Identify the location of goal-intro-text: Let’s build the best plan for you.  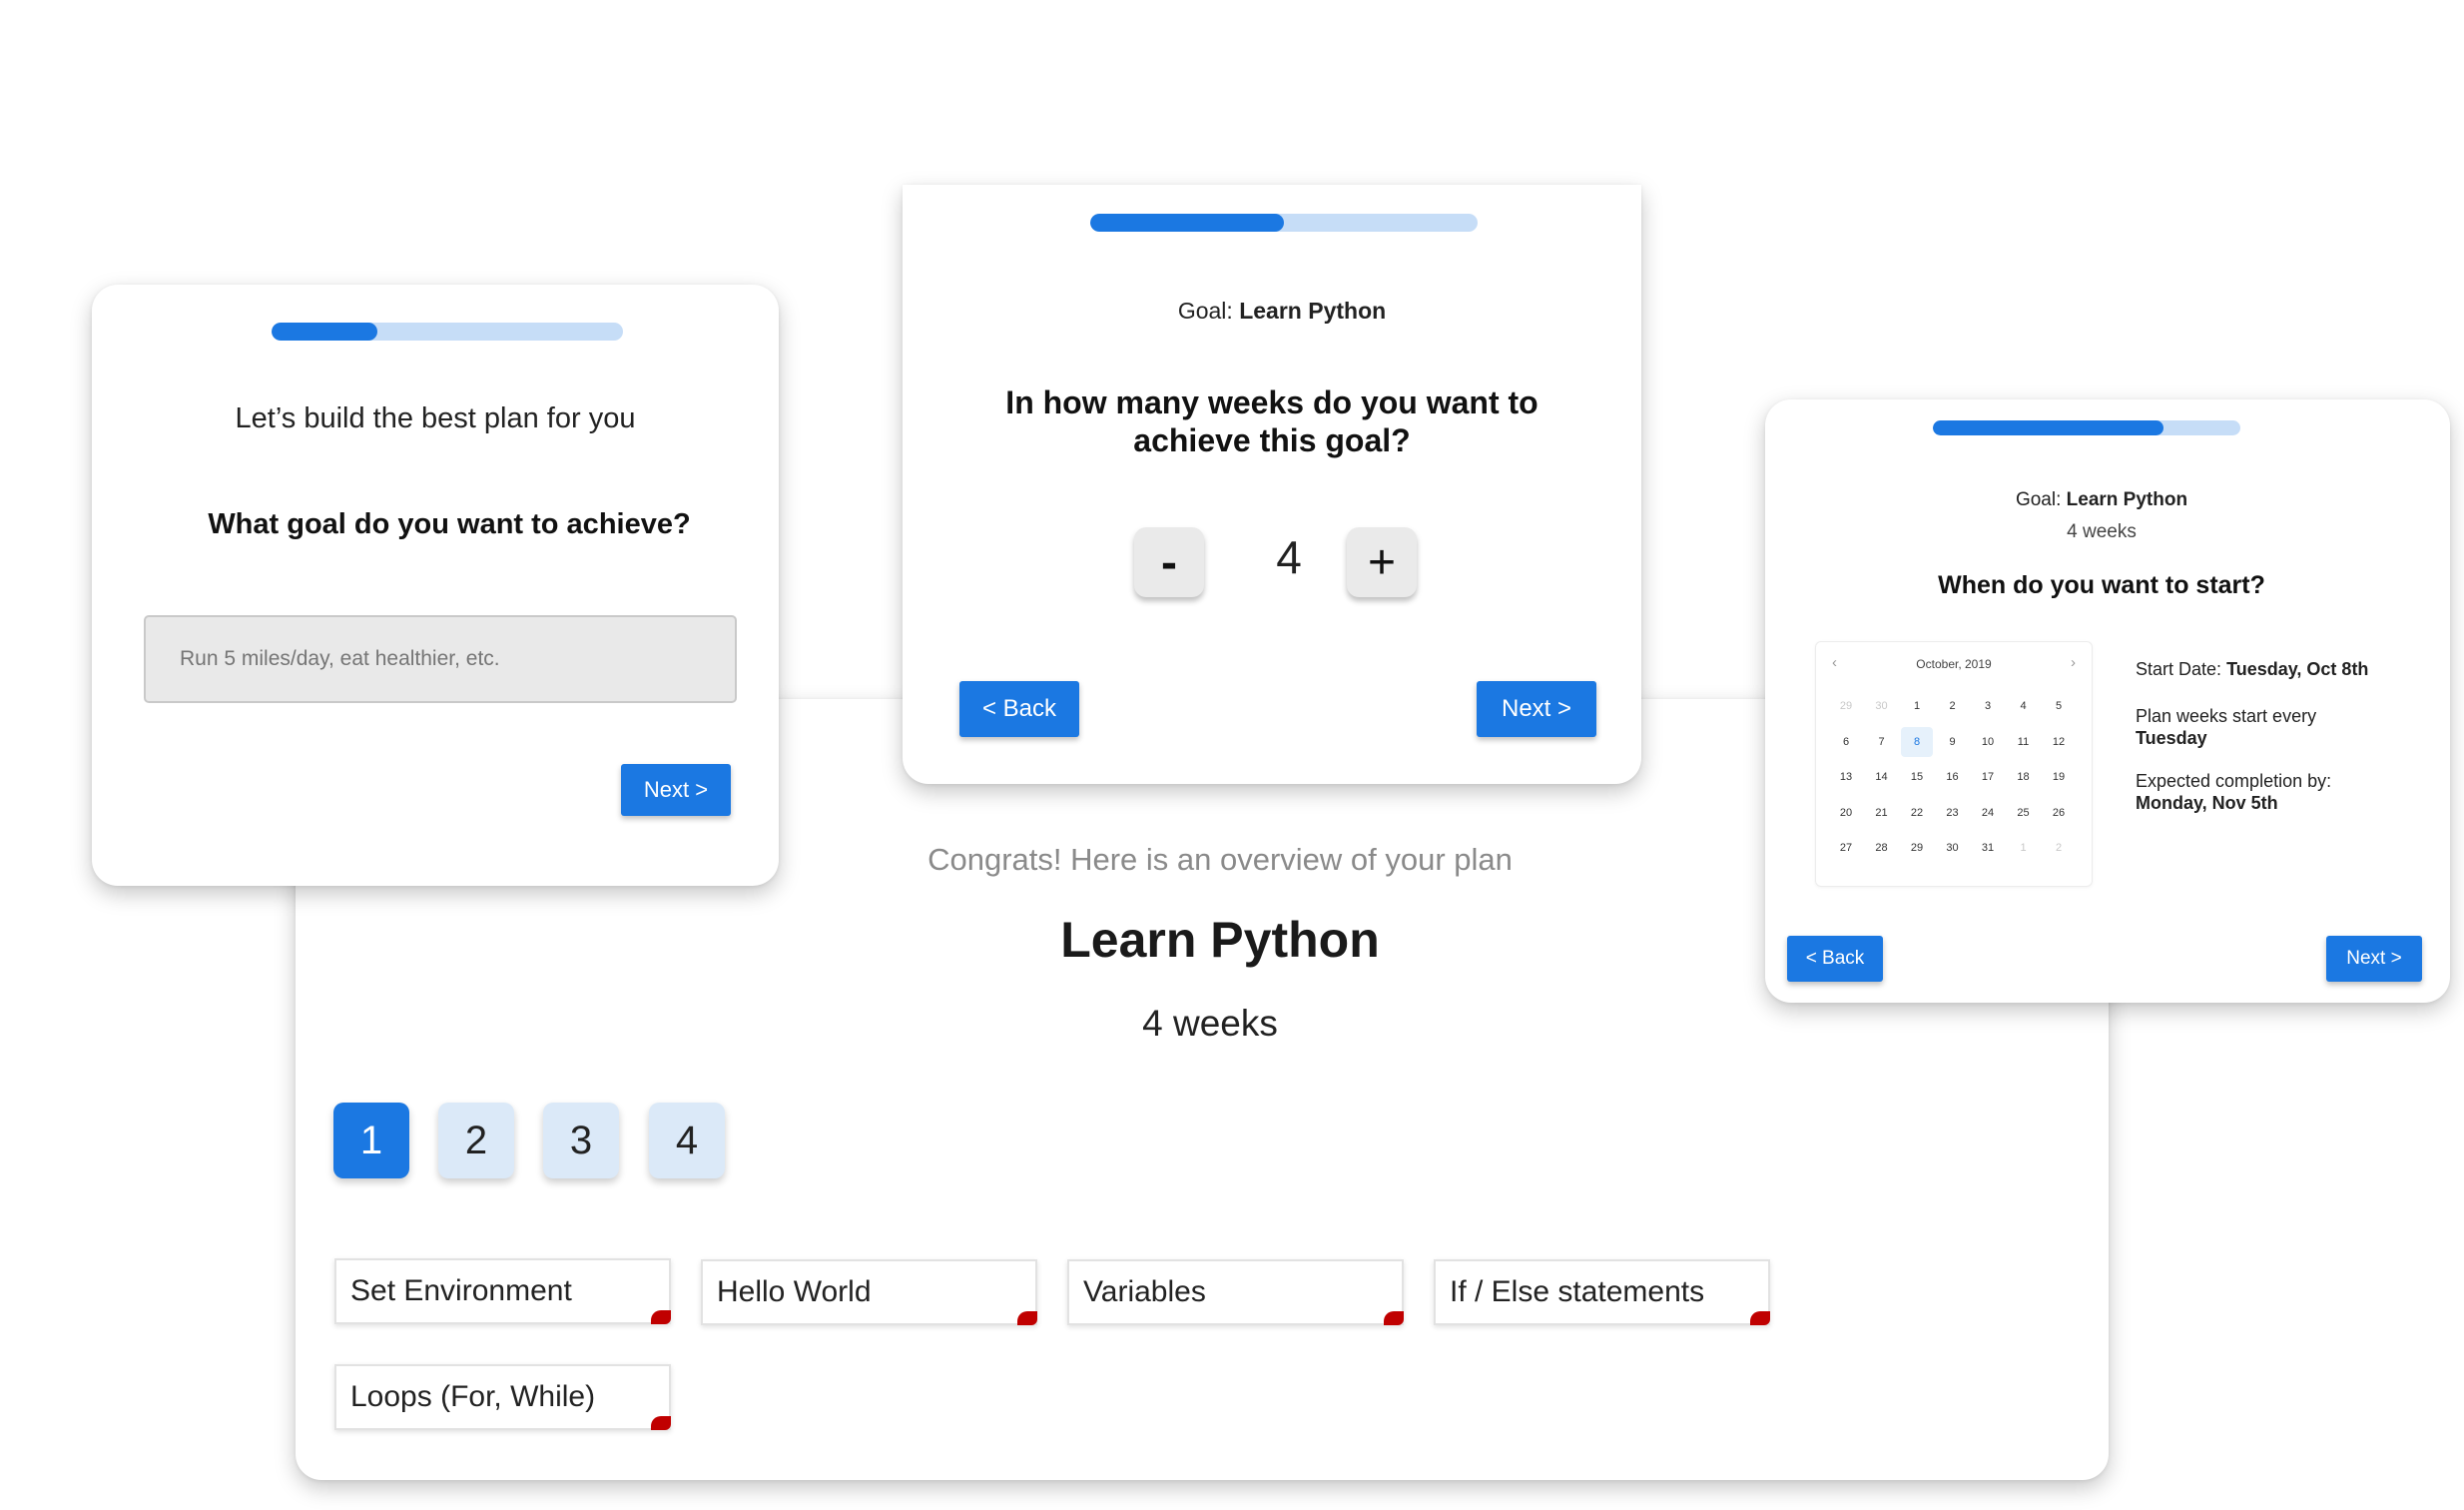
(435, 418).